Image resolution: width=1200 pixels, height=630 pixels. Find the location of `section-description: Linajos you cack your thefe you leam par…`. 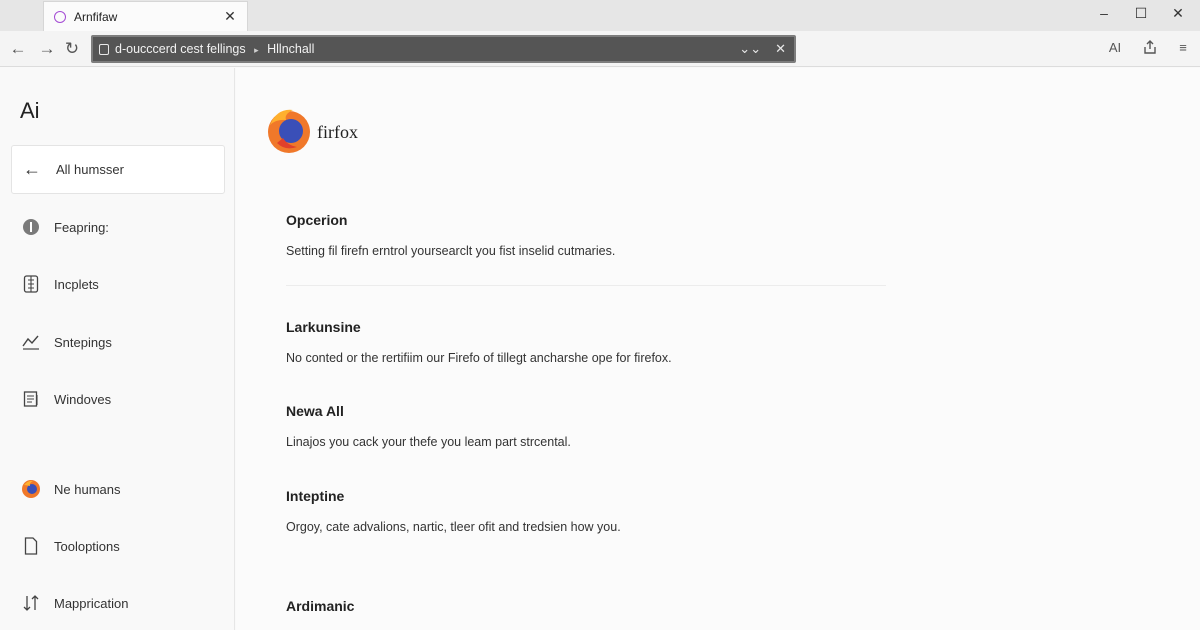

section-description: Linajos you cack your thefe you leam par… is located at coordinates (428, 442).